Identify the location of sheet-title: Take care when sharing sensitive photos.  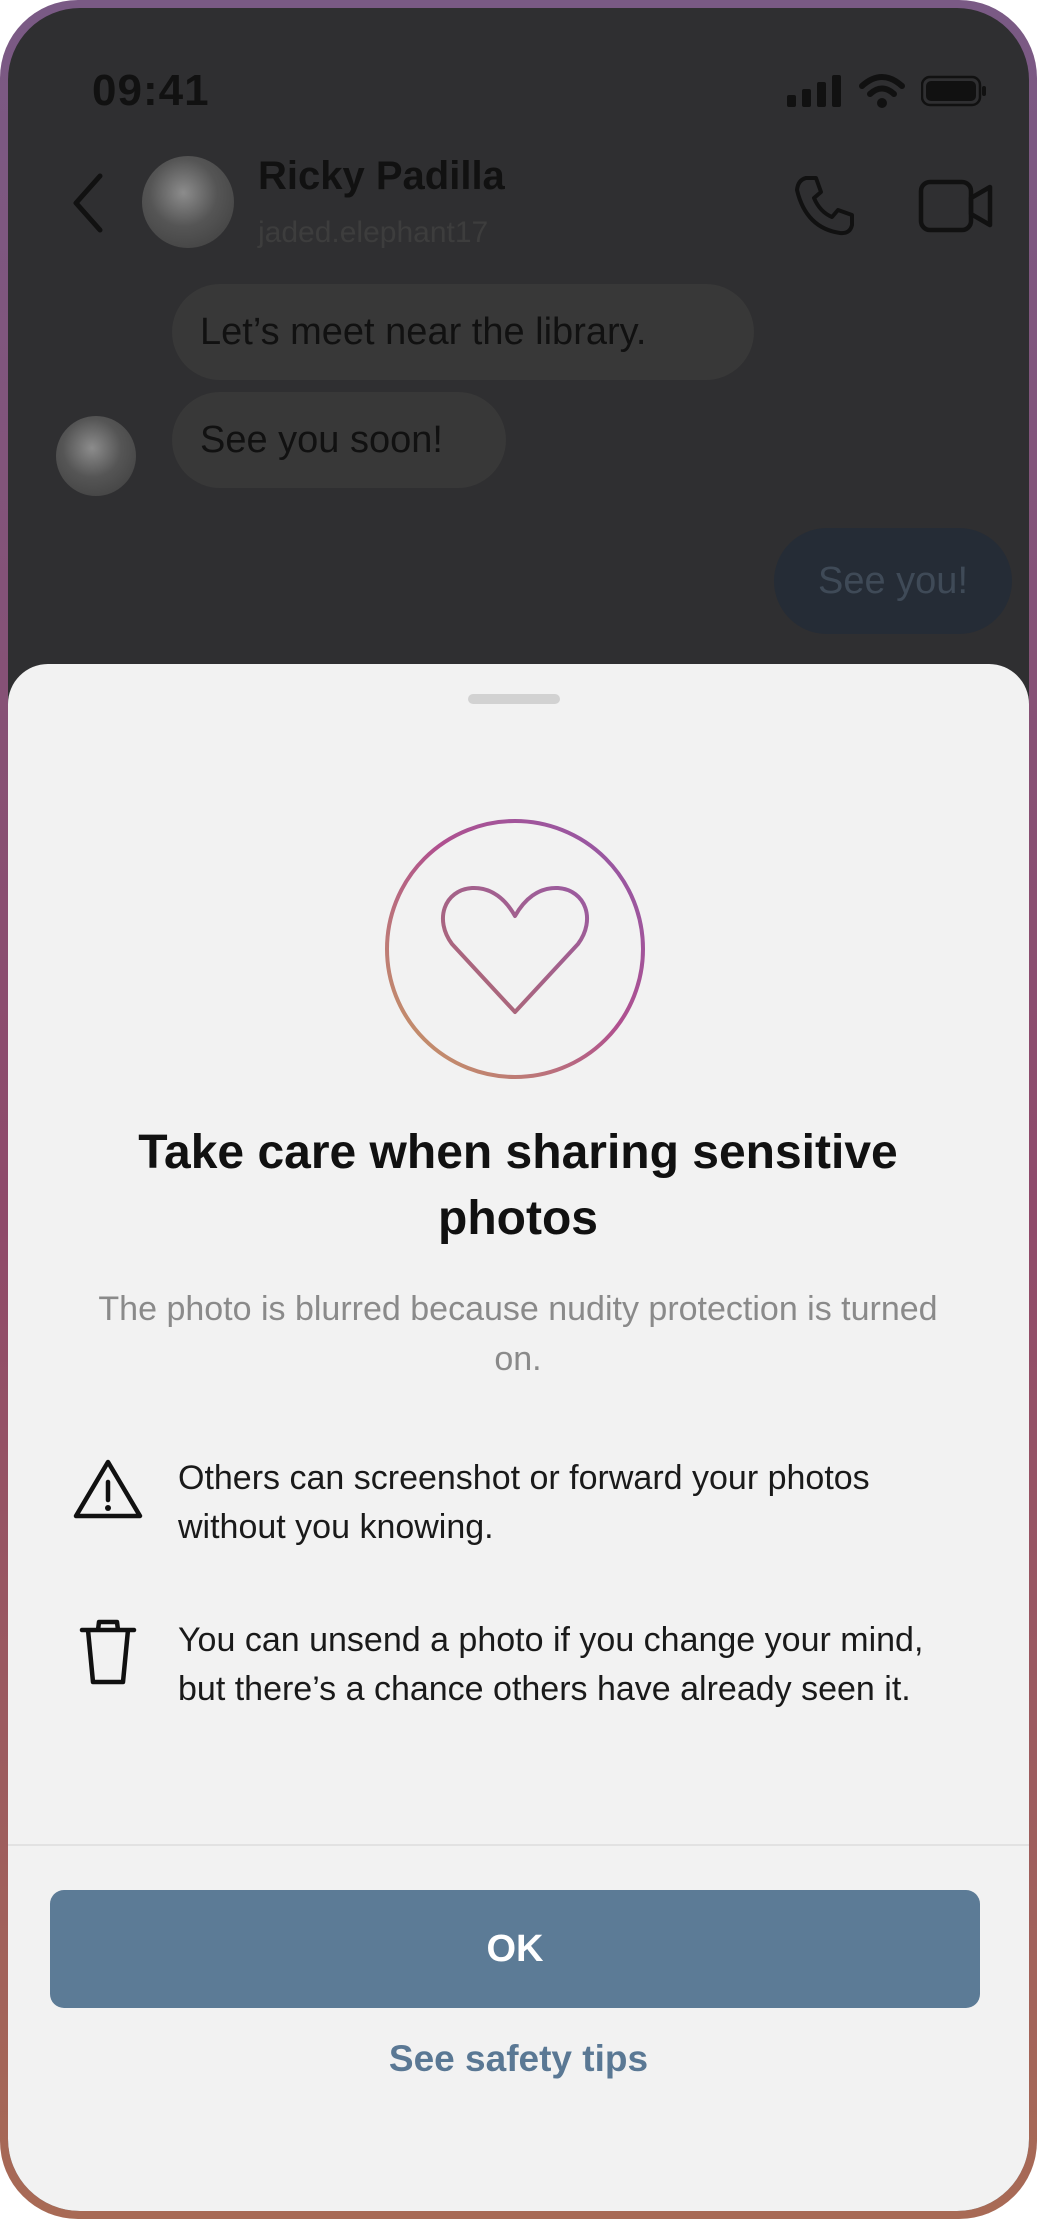
(518, 1185).